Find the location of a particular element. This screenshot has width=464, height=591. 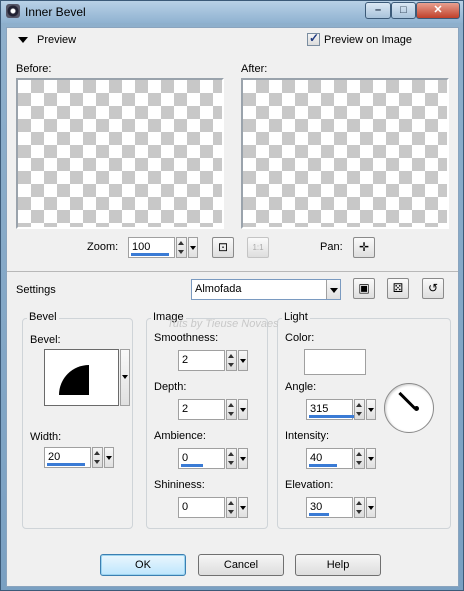

preview-on-image-checkbox: ✓ is located at coordinates (313, 38).